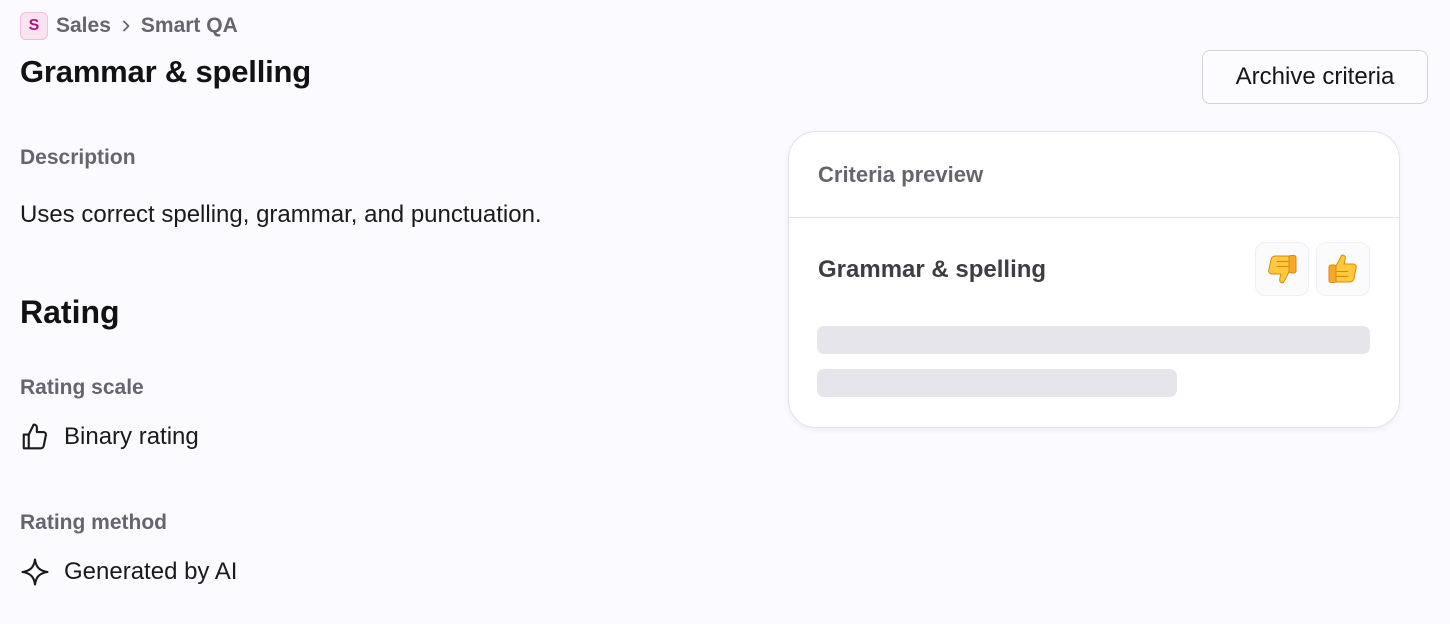  I want to click on breadcrumb-current: Smart QA, so click(189, 26).